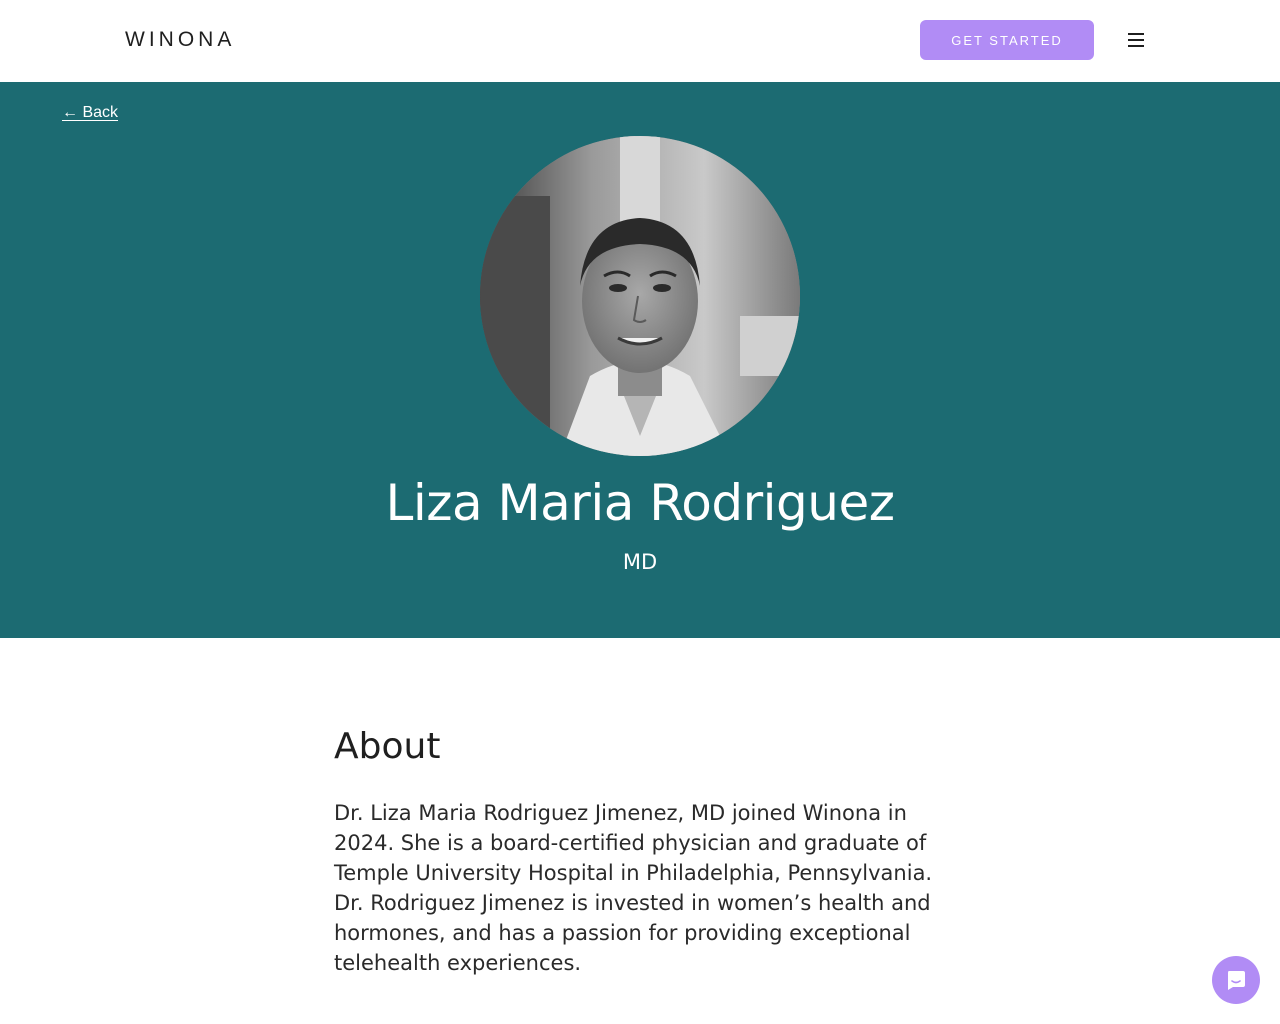 This screenshot has width=1280, height=1024. Describe the element at coordinates (90, 113) in the screenshot. I see `back-link: ← Back` at that location.